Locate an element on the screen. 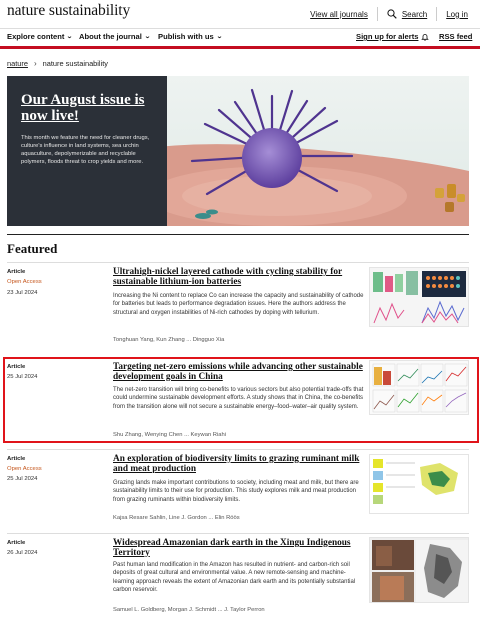  highlight-frame is located at coordinates (241, 400).